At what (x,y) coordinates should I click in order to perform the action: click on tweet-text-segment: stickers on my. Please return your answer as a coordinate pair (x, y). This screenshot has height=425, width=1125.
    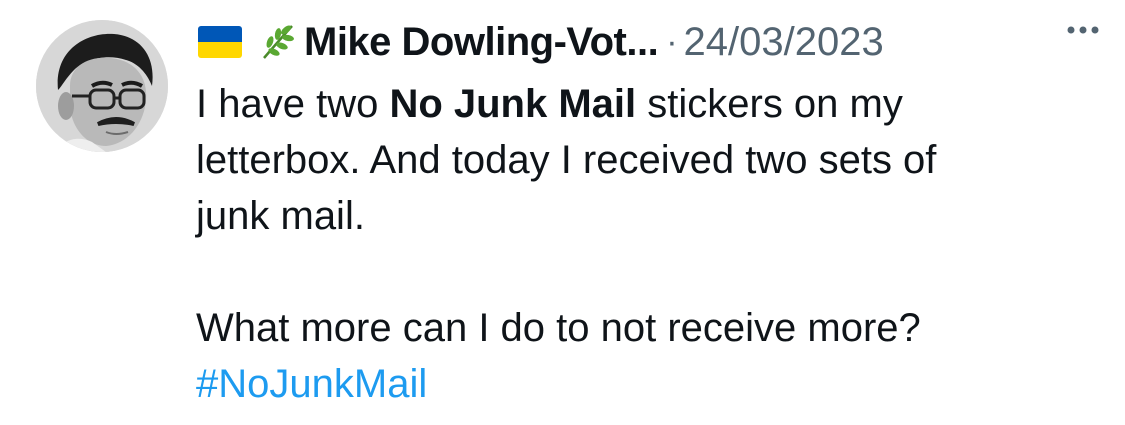
    Looking at the image, I should click on (769, 104).